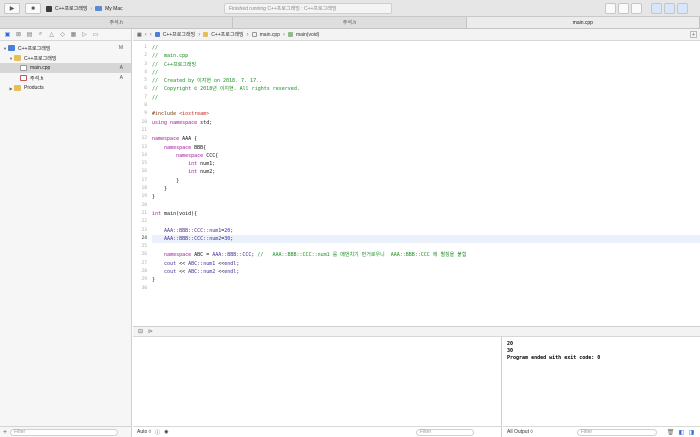  I want to click on source-control-icon: ⊠, so click(18, 34).